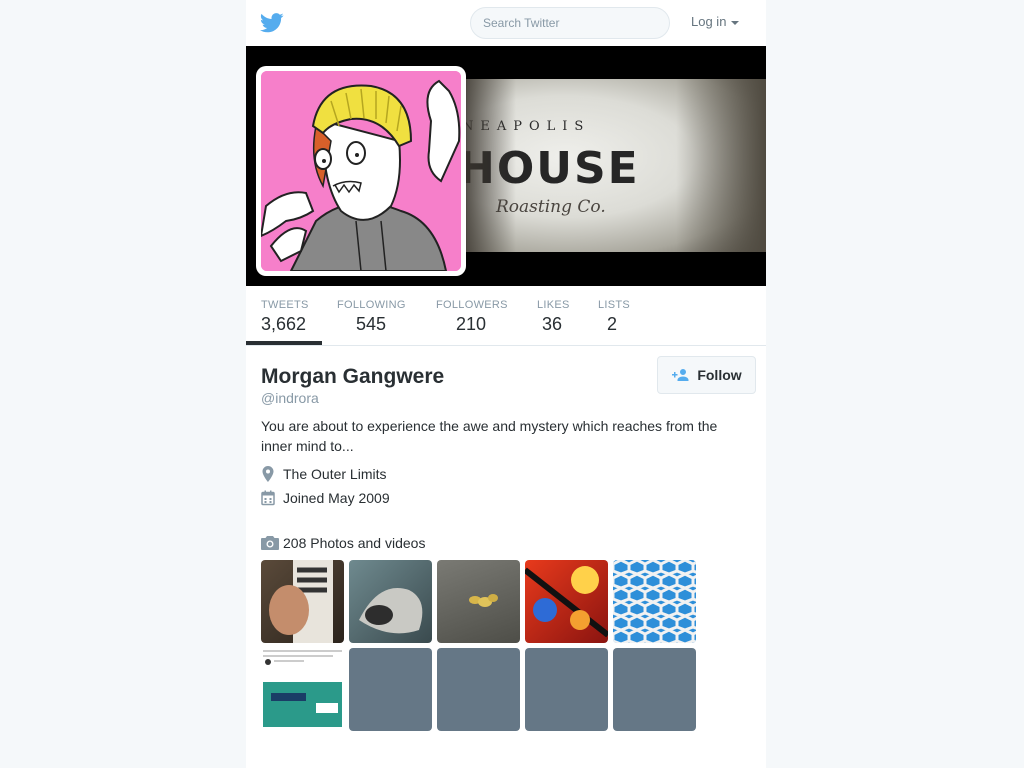  I want to click on login-dropdown: Log in, so click(715, 21).